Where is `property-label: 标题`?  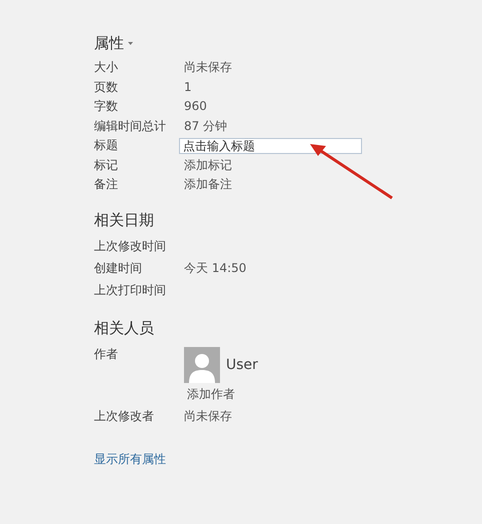
property-label: 标题 is located at coordinates (106, 145).